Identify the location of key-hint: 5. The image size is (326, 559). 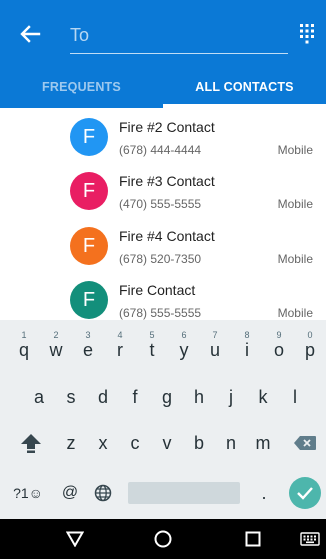
(152, 335).